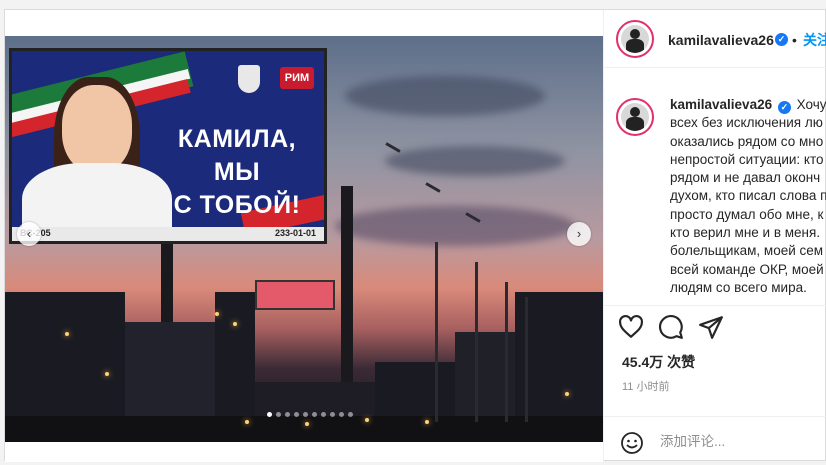  What do you see at coordinates (579, 234) in the screenshot?
I see `carousel-next-button: ›` at bounding box center [579, 234].